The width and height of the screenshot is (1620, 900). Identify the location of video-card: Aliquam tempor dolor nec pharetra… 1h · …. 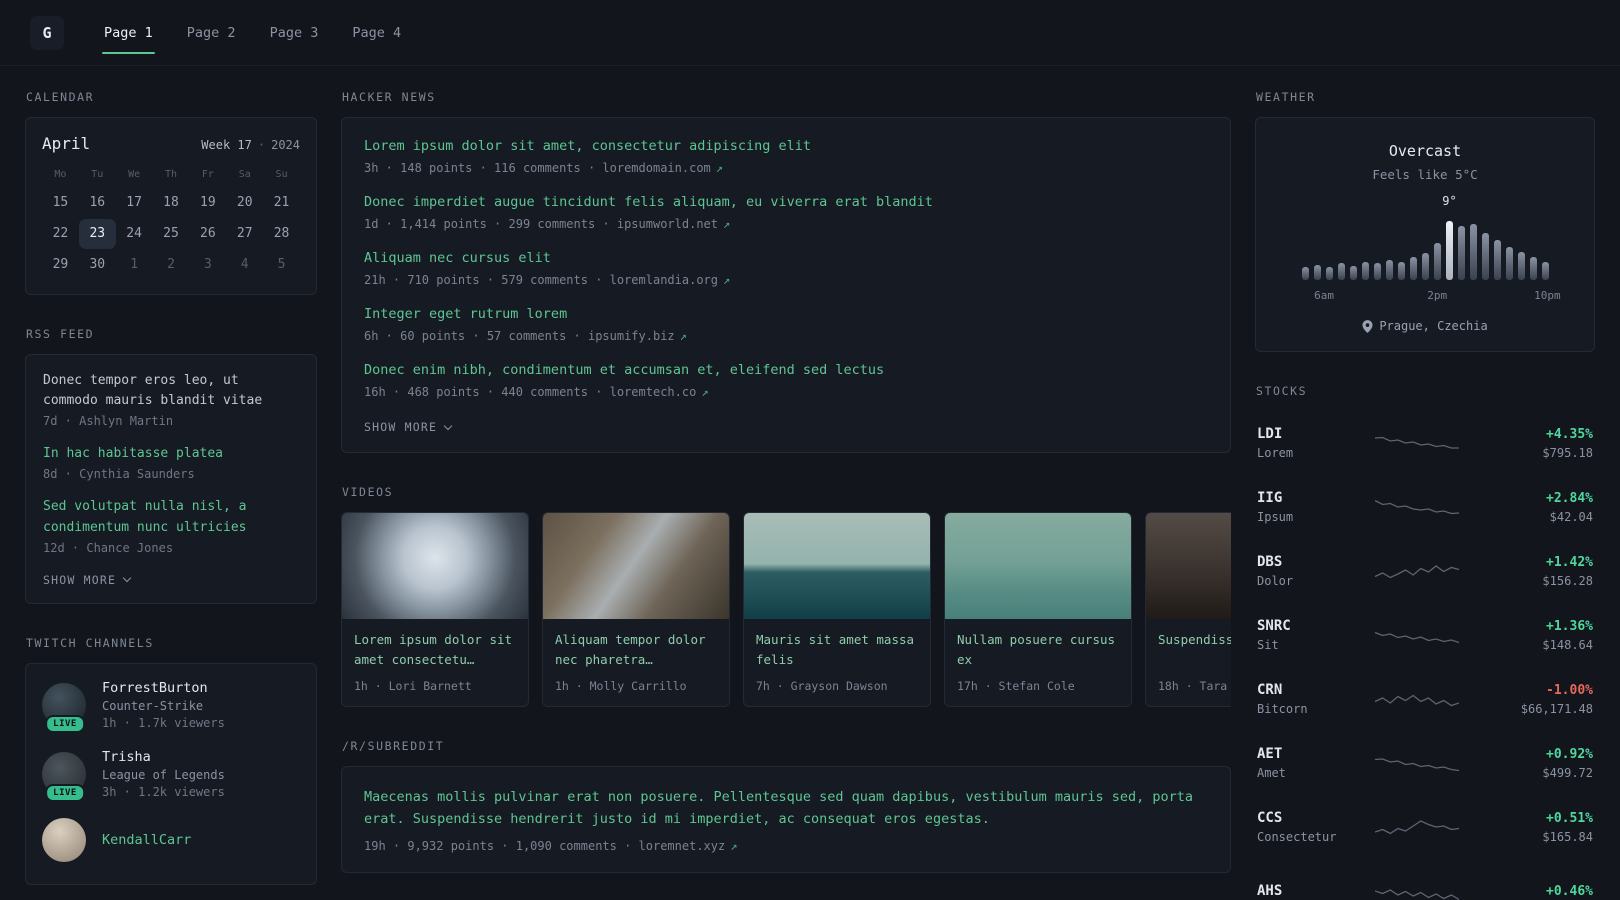
(636, 609).